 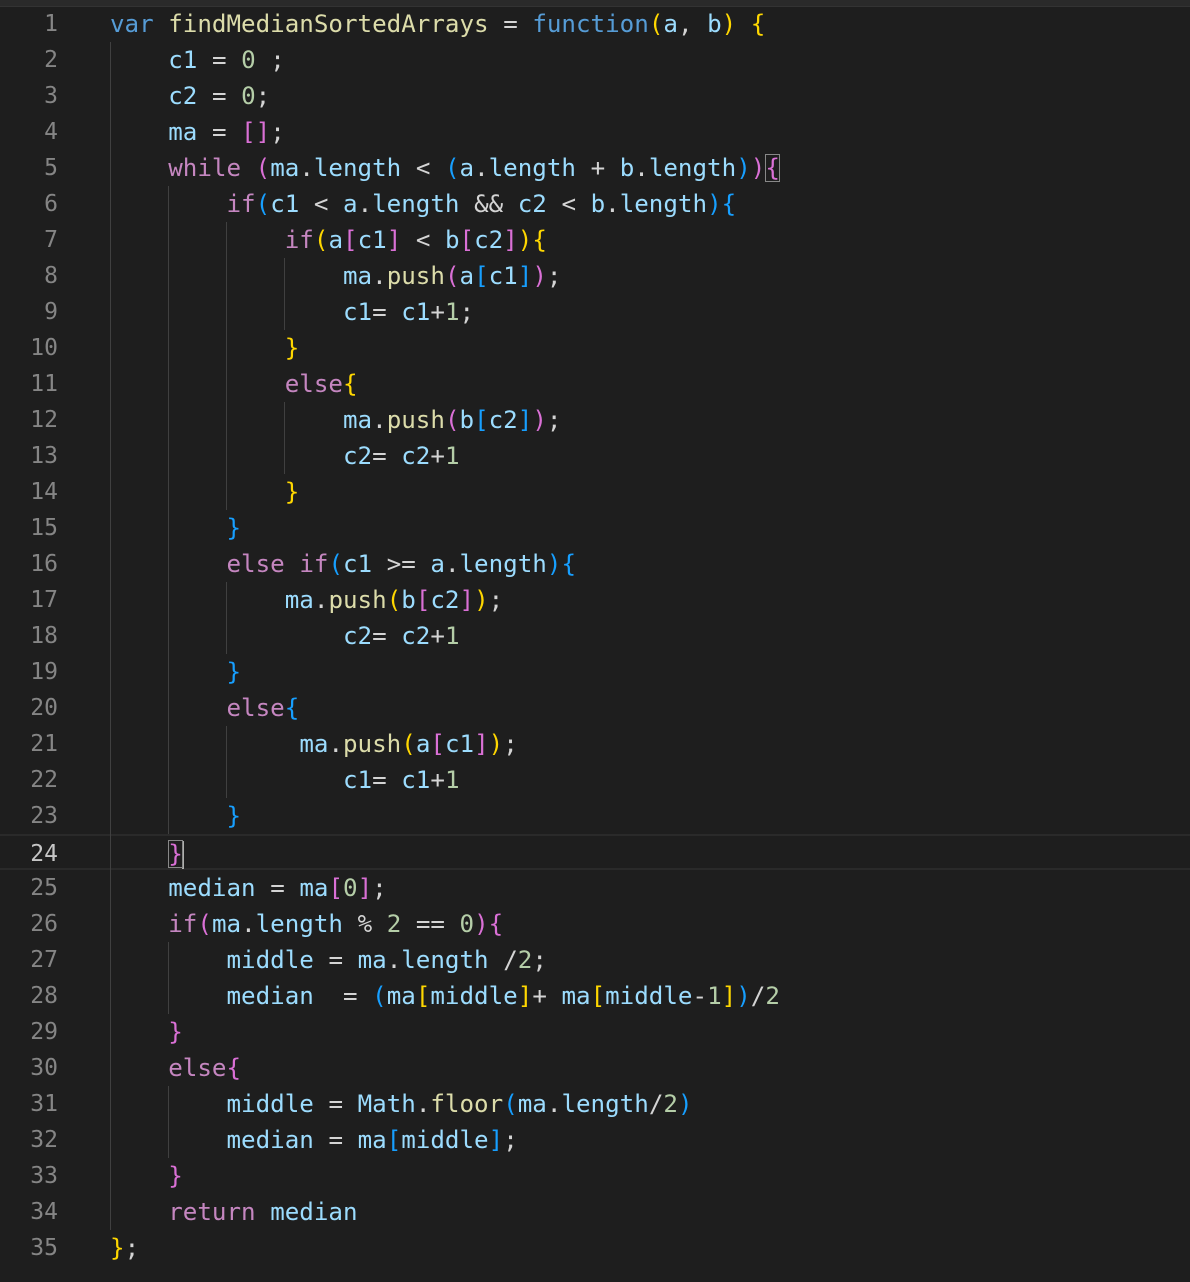 I want to click on code-text: c1= c1+1, so click(x=401, y=780).